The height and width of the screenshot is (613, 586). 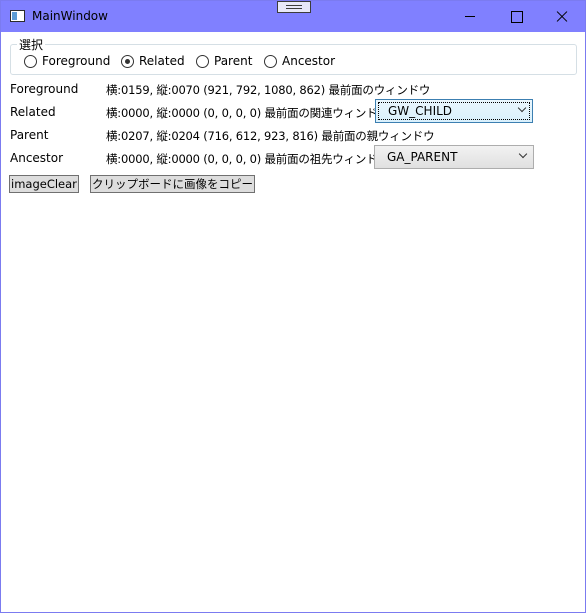 I want to click on window-app-icon, so click(x=17, y=16).